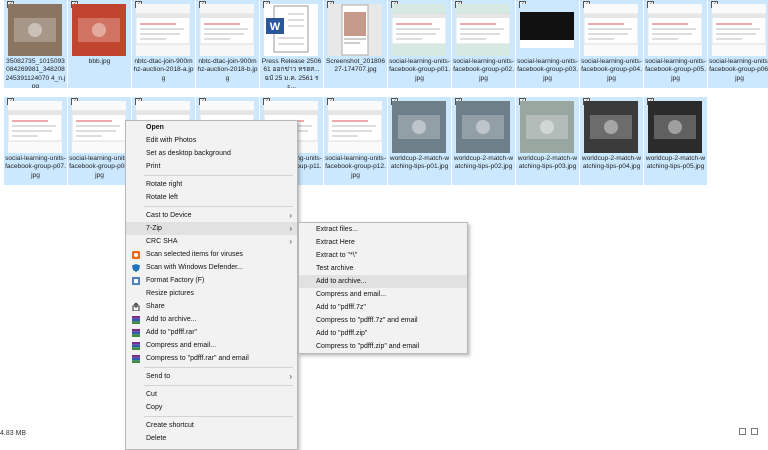 This screenshot has height=450, width=768. I want to click on file-tile: ✓bbb.jpg, so click(99, 44).